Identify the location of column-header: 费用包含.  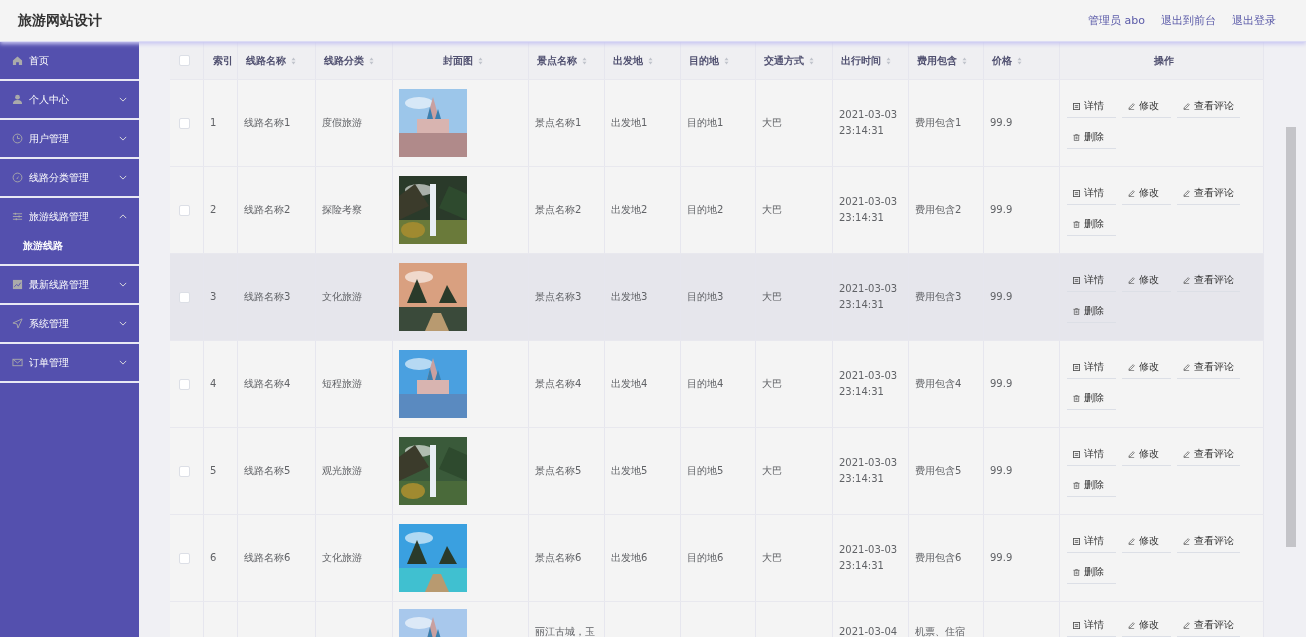
(937, 60).